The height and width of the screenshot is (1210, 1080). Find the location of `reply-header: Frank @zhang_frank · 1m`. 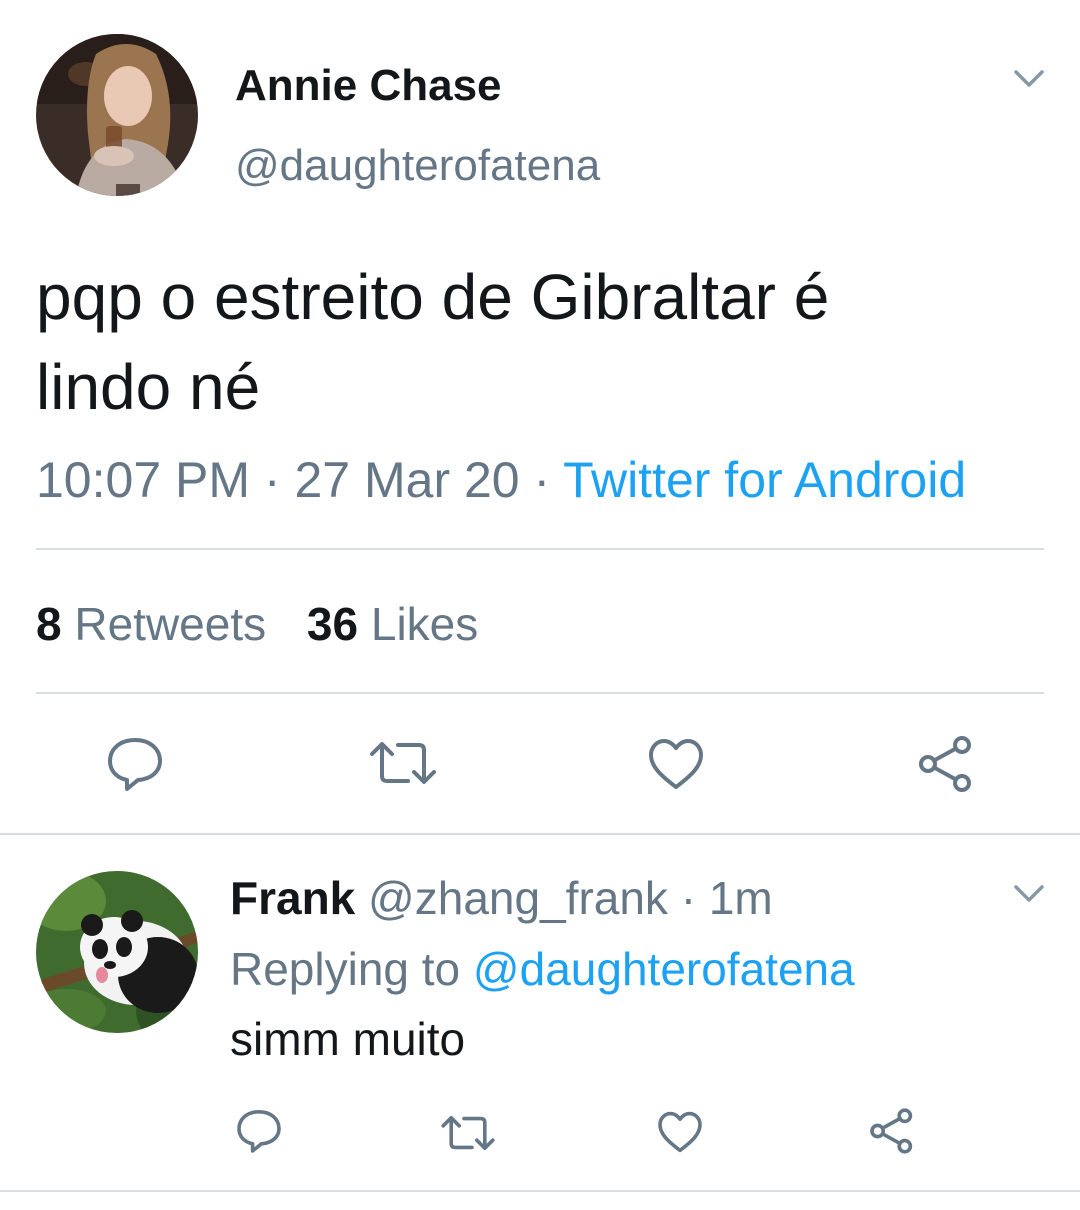

reply-header: Frank @zhang_frank · 1m is located at coordinates (501, 898).